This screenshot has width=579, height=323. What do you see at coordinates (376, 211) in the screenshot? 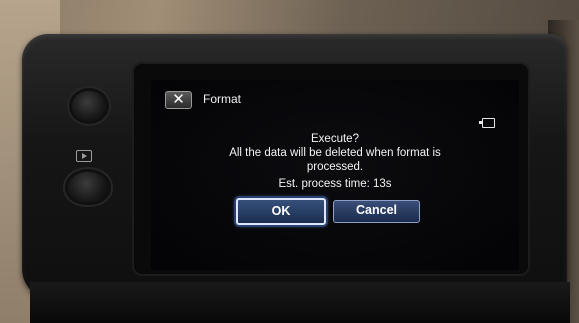
I see `cancel-button: Cancel` at bounding box center [376, 211].